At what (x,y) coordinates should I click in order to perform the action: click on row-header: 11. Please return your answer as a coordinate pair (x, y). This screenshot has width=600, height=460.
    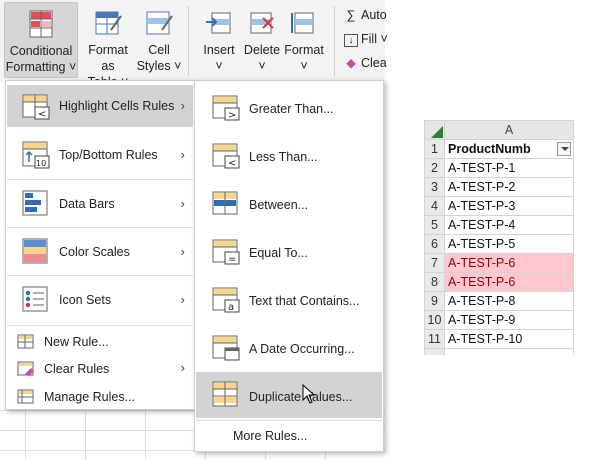
    Looking at the image, I should click on (434, 339).